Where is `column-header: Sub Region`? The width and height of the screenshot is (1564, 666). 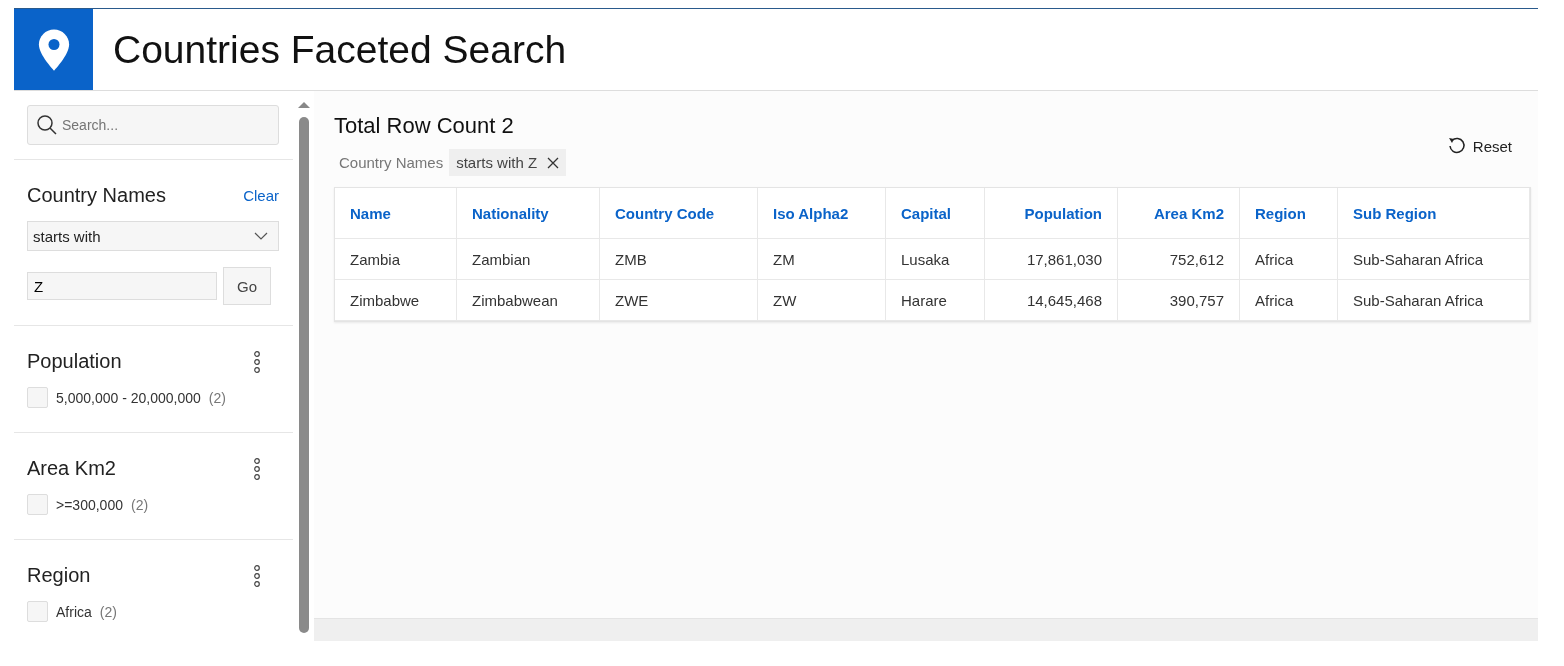 column-header: Sub Region is located at coordinates (1434, 213).